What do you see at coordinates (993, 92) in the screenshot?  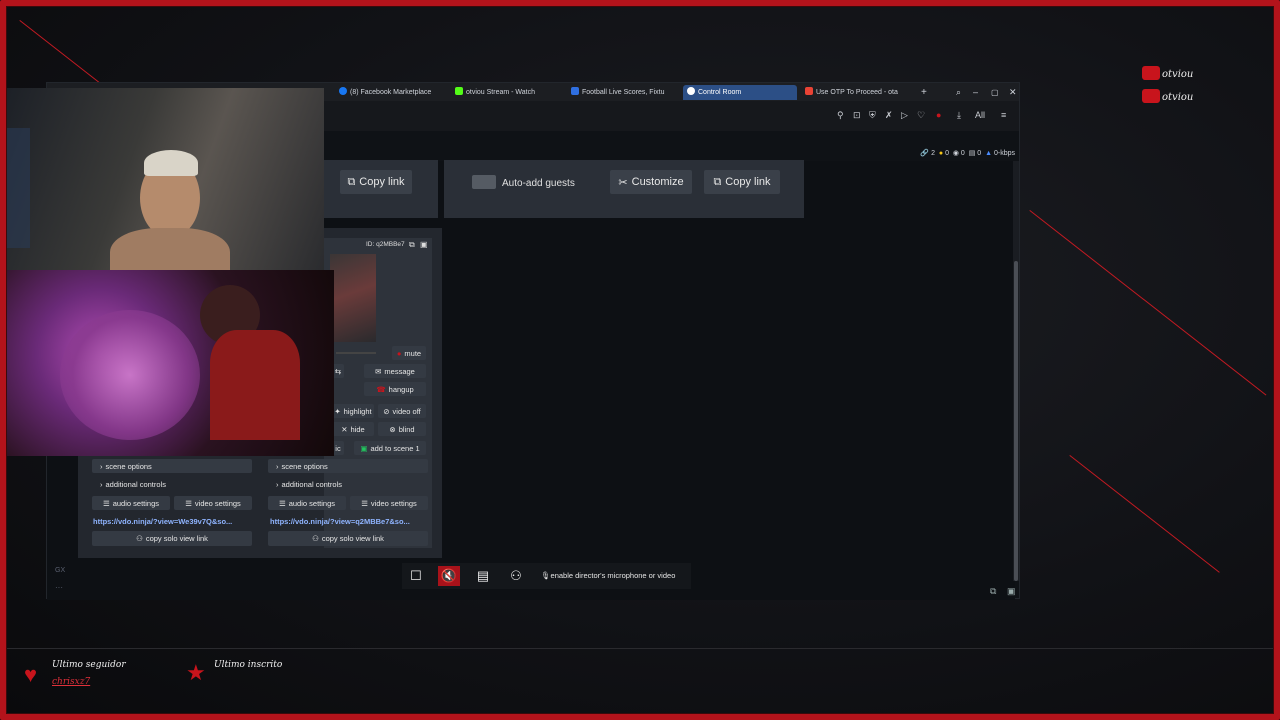 I see `maximize-icon: ▢` at bounding box center [993, 92].